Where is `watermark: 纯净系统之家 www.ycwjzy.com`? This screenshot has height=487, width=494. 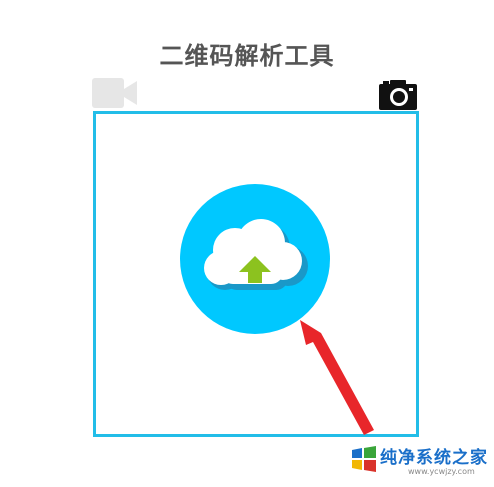
watermark: 纯净系统之家 www.ycwjzy.com is located at coordinates (418, 461).